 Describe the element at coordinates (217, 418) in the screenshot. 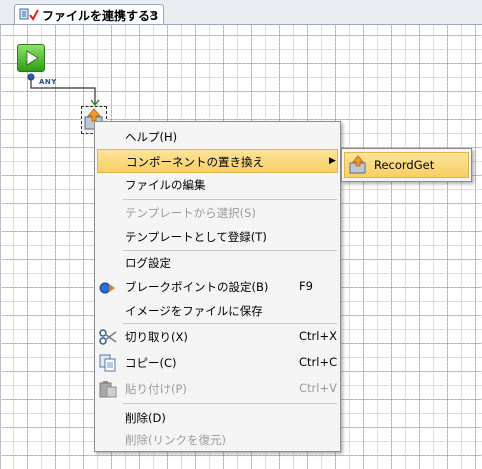

I see `menu-item-delete: 削除(D)` at that location.